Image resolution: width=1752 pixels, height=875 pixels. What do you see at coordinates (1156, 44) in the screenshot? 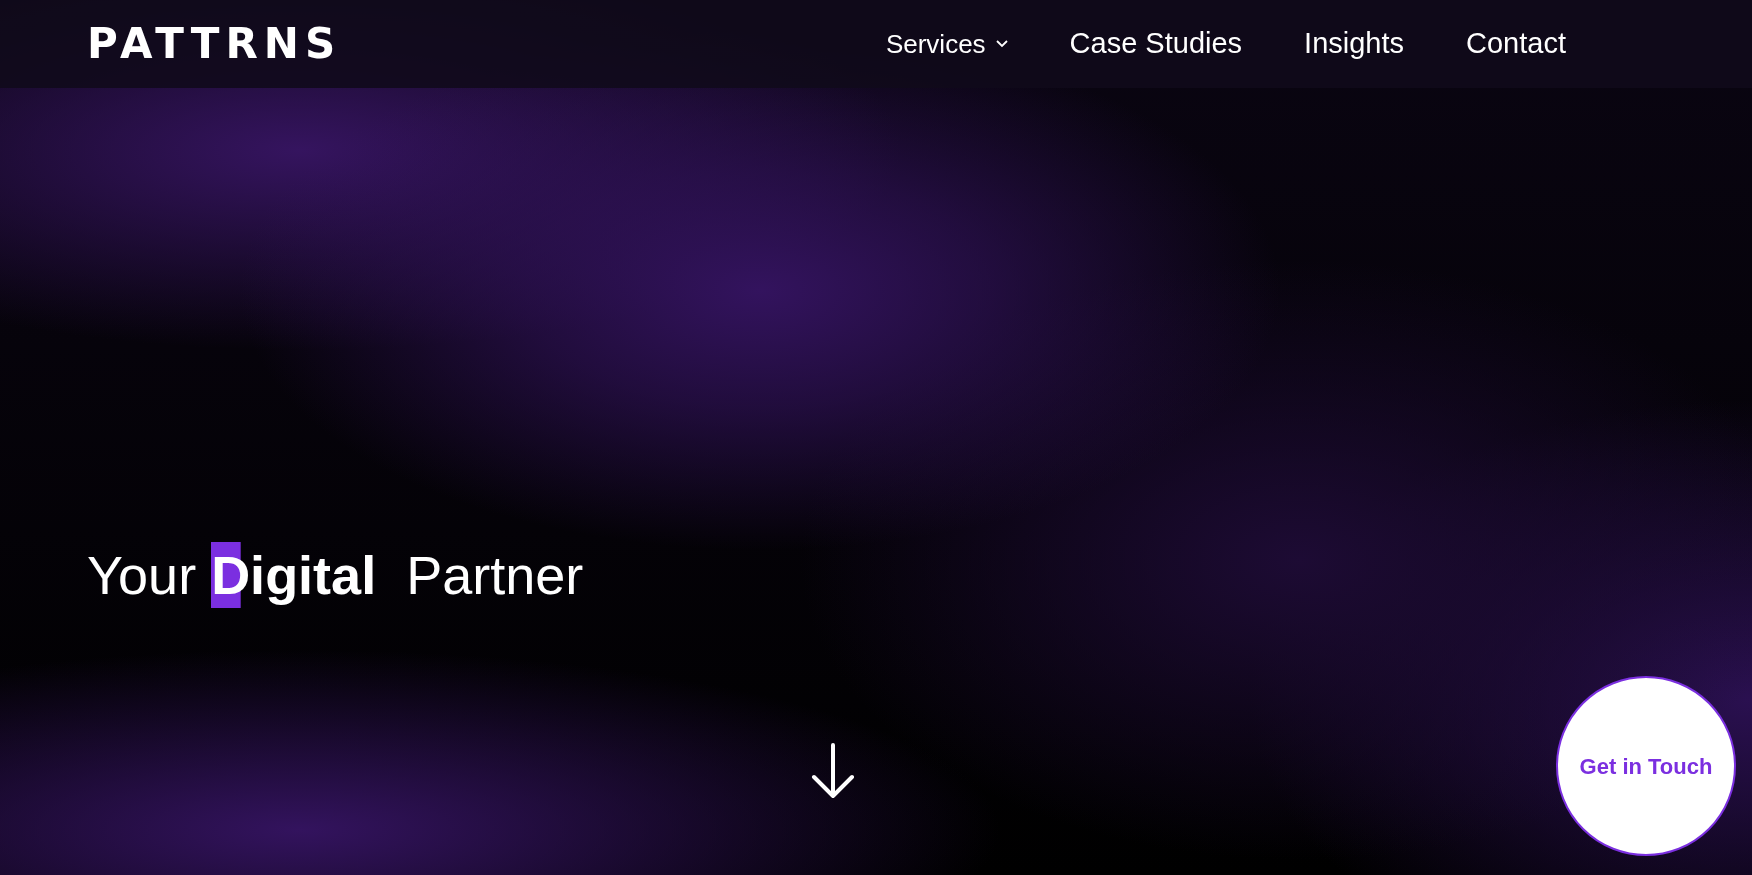
I see `nav-link: Case Studies` at bounding box center [1156, 44].